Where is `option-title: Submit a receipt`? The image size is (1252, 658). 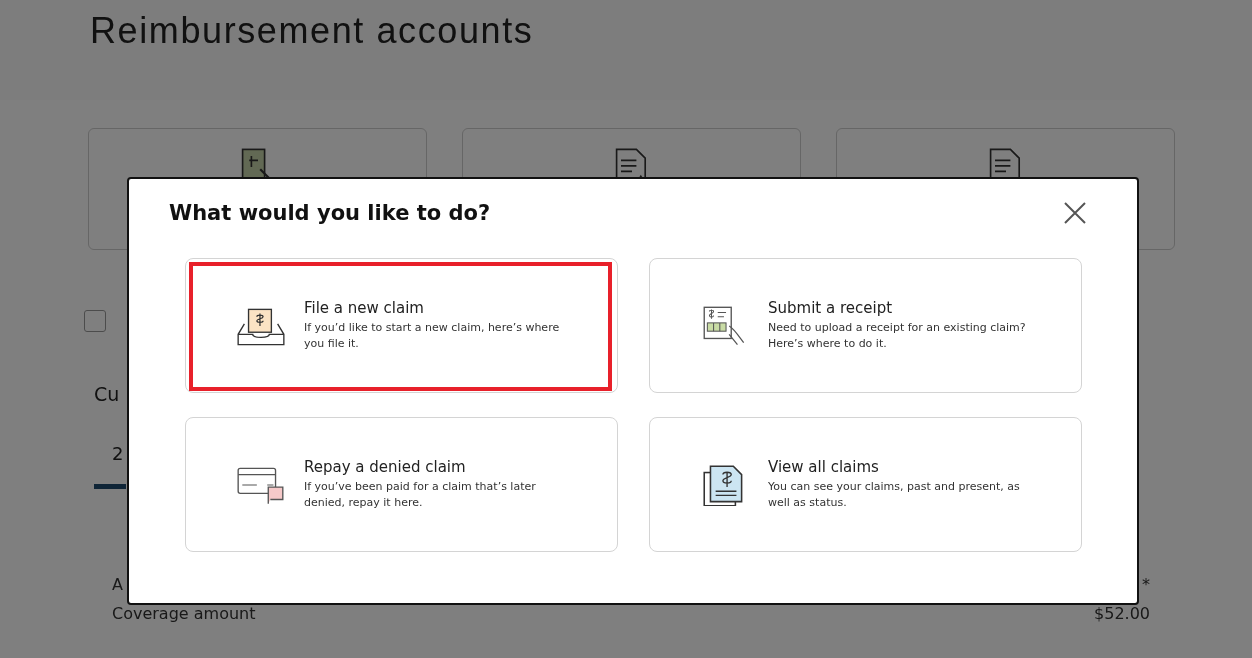
option-title: Submit a receipt is located at coordinates (831, 308).